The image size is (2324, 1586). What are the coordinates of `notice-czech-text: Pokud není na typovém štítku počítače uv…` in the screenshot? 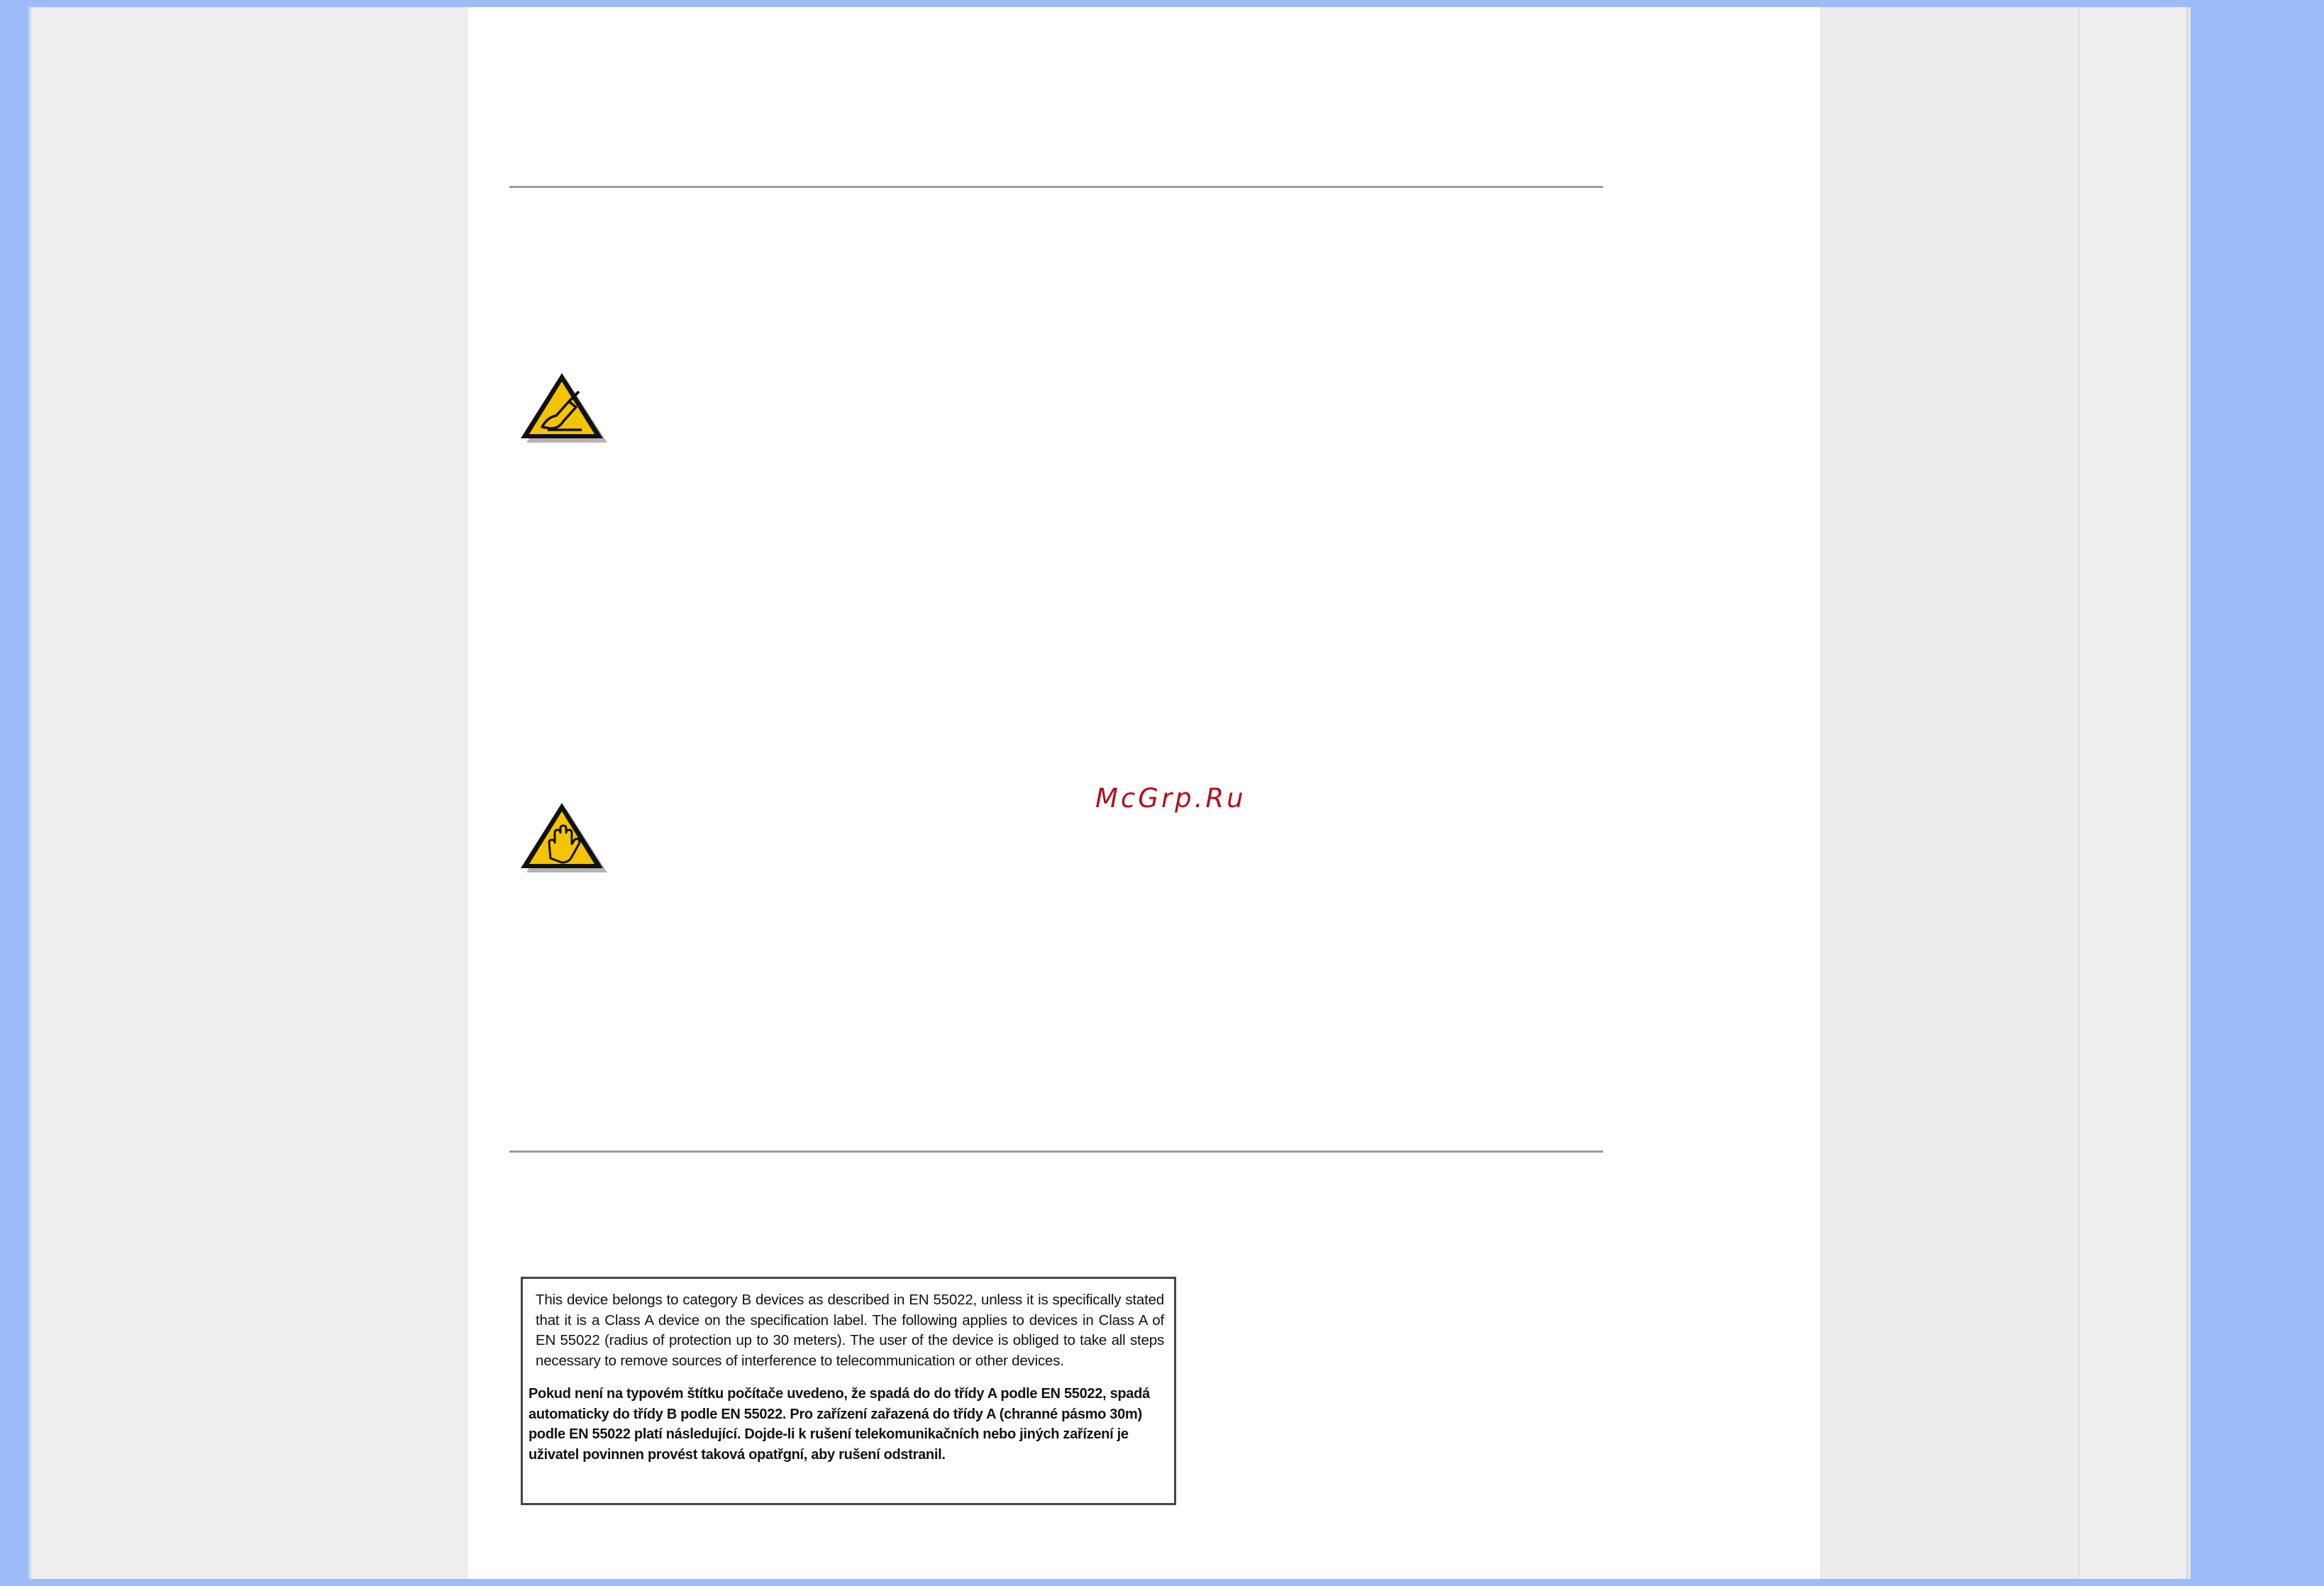 It's located at (839, 1424).